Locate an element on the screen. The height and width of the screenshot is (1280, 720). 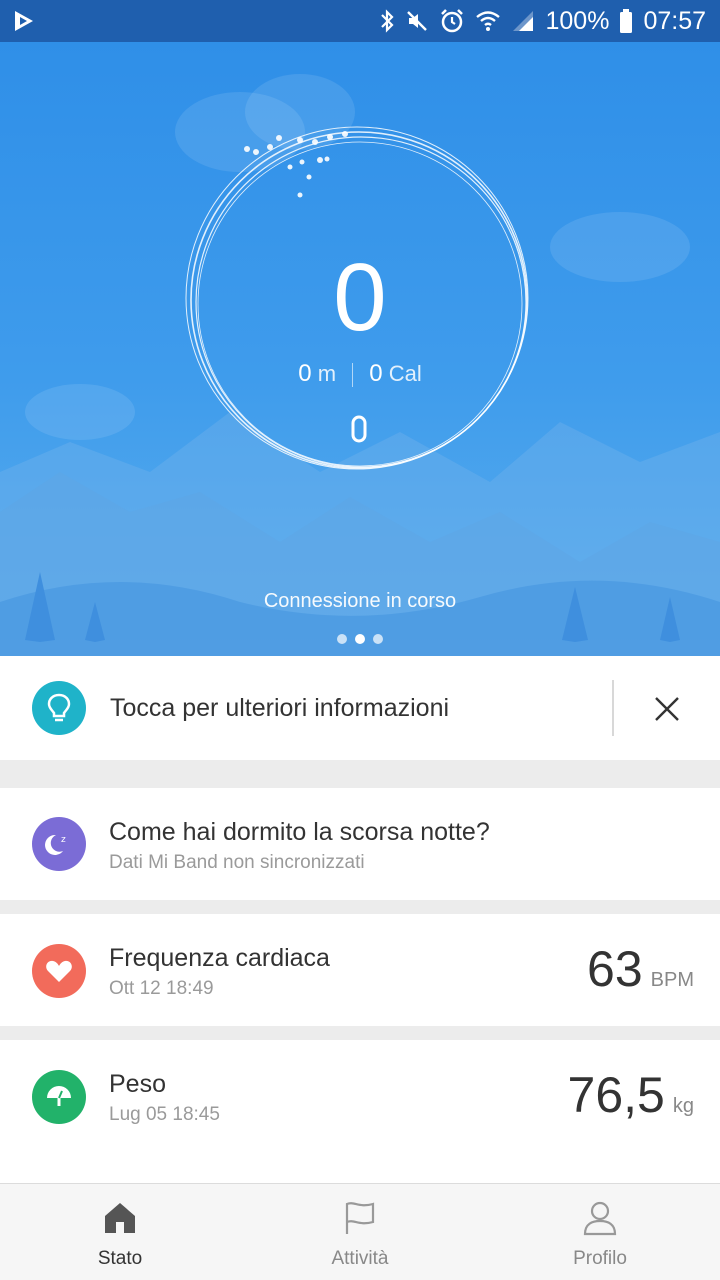
sleep-subtitle: Dati Mi Band non sincronizzati is located at coordinates (237, 862).